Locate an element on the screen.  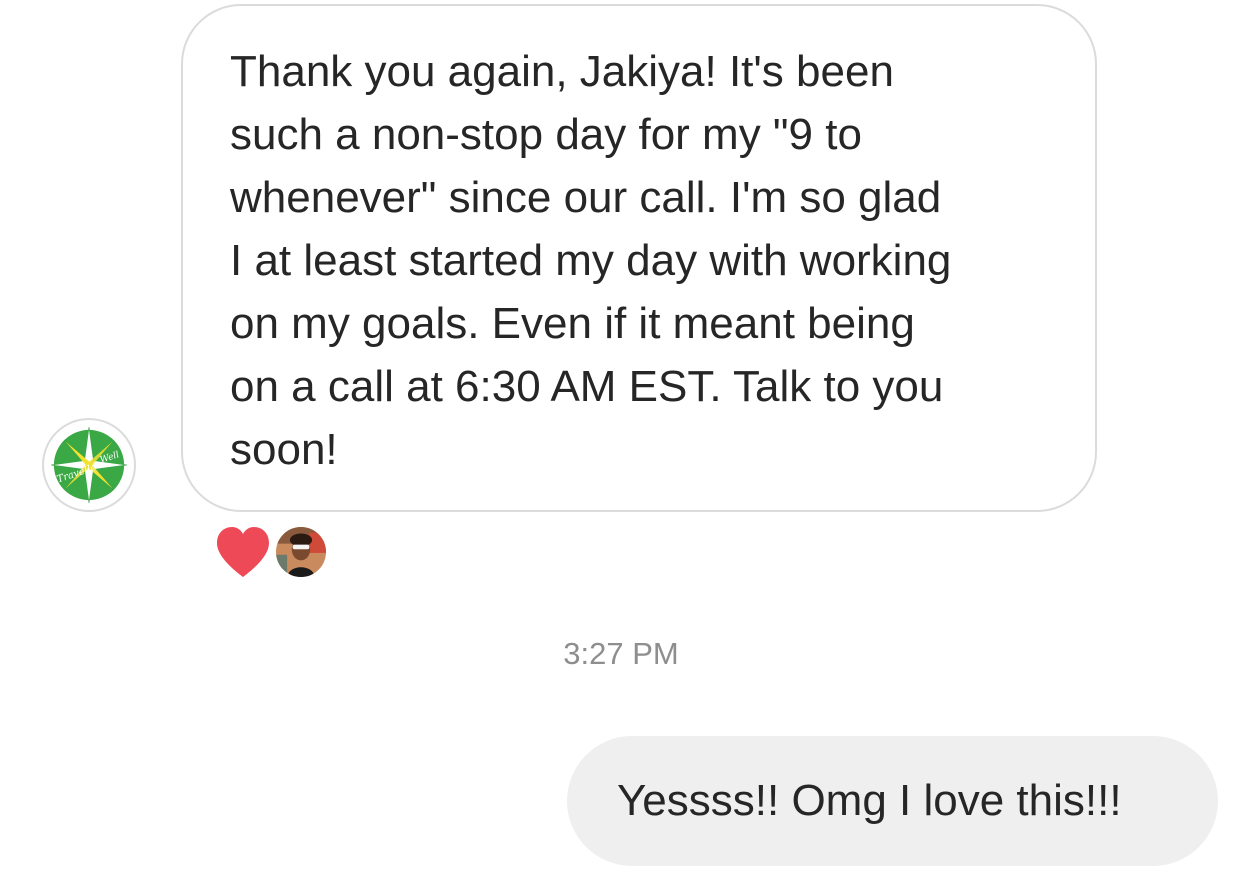
heart-icon is located at coordinates (243, 552).